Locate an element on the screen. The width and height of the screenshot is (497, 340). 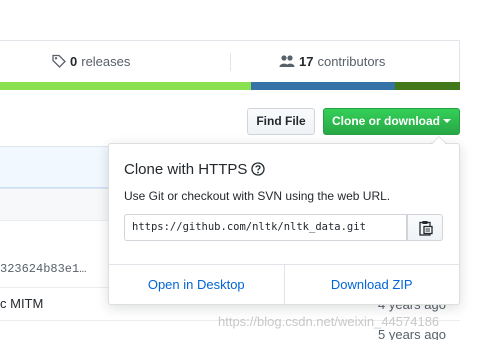
clone-url-input: https://github.com/nltk/nltk_data.git is located at coordinates (265, 227).